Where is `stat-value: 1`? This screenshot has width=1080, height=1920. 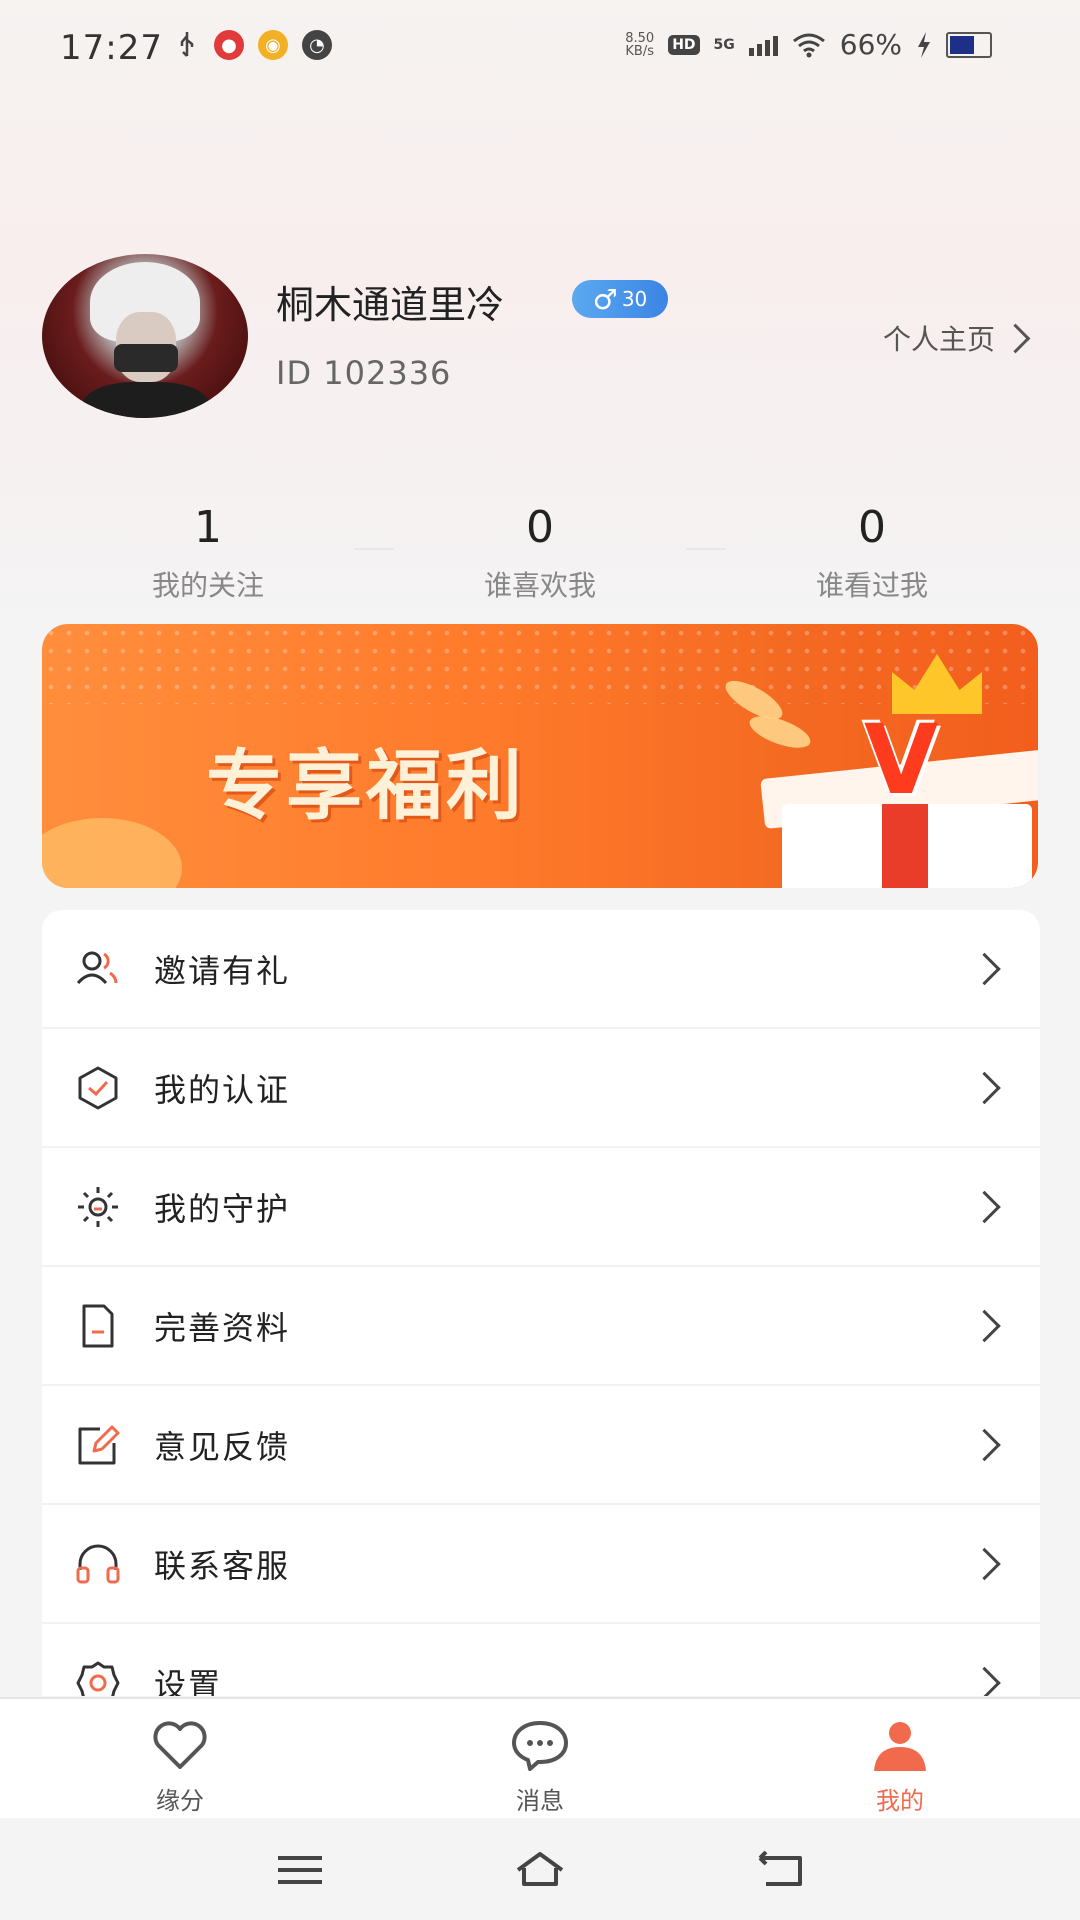
stat-value: 1 is located at coordinates (208, 527).